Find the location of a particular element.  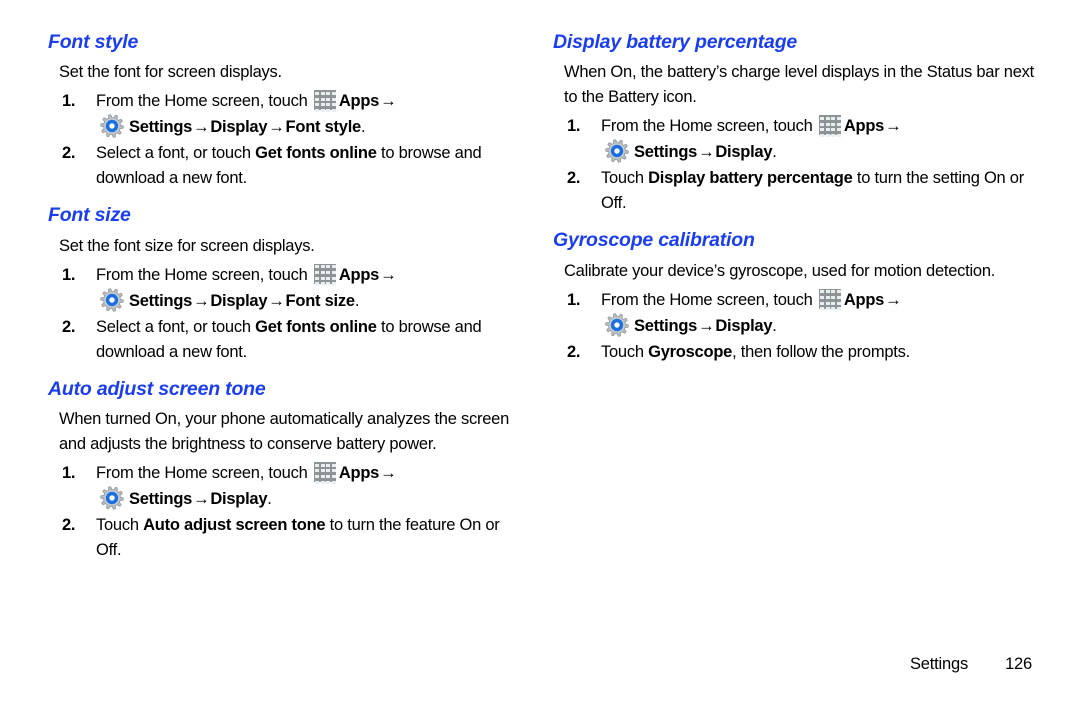

section-heading: Font size is located at coordinates (89, 215).